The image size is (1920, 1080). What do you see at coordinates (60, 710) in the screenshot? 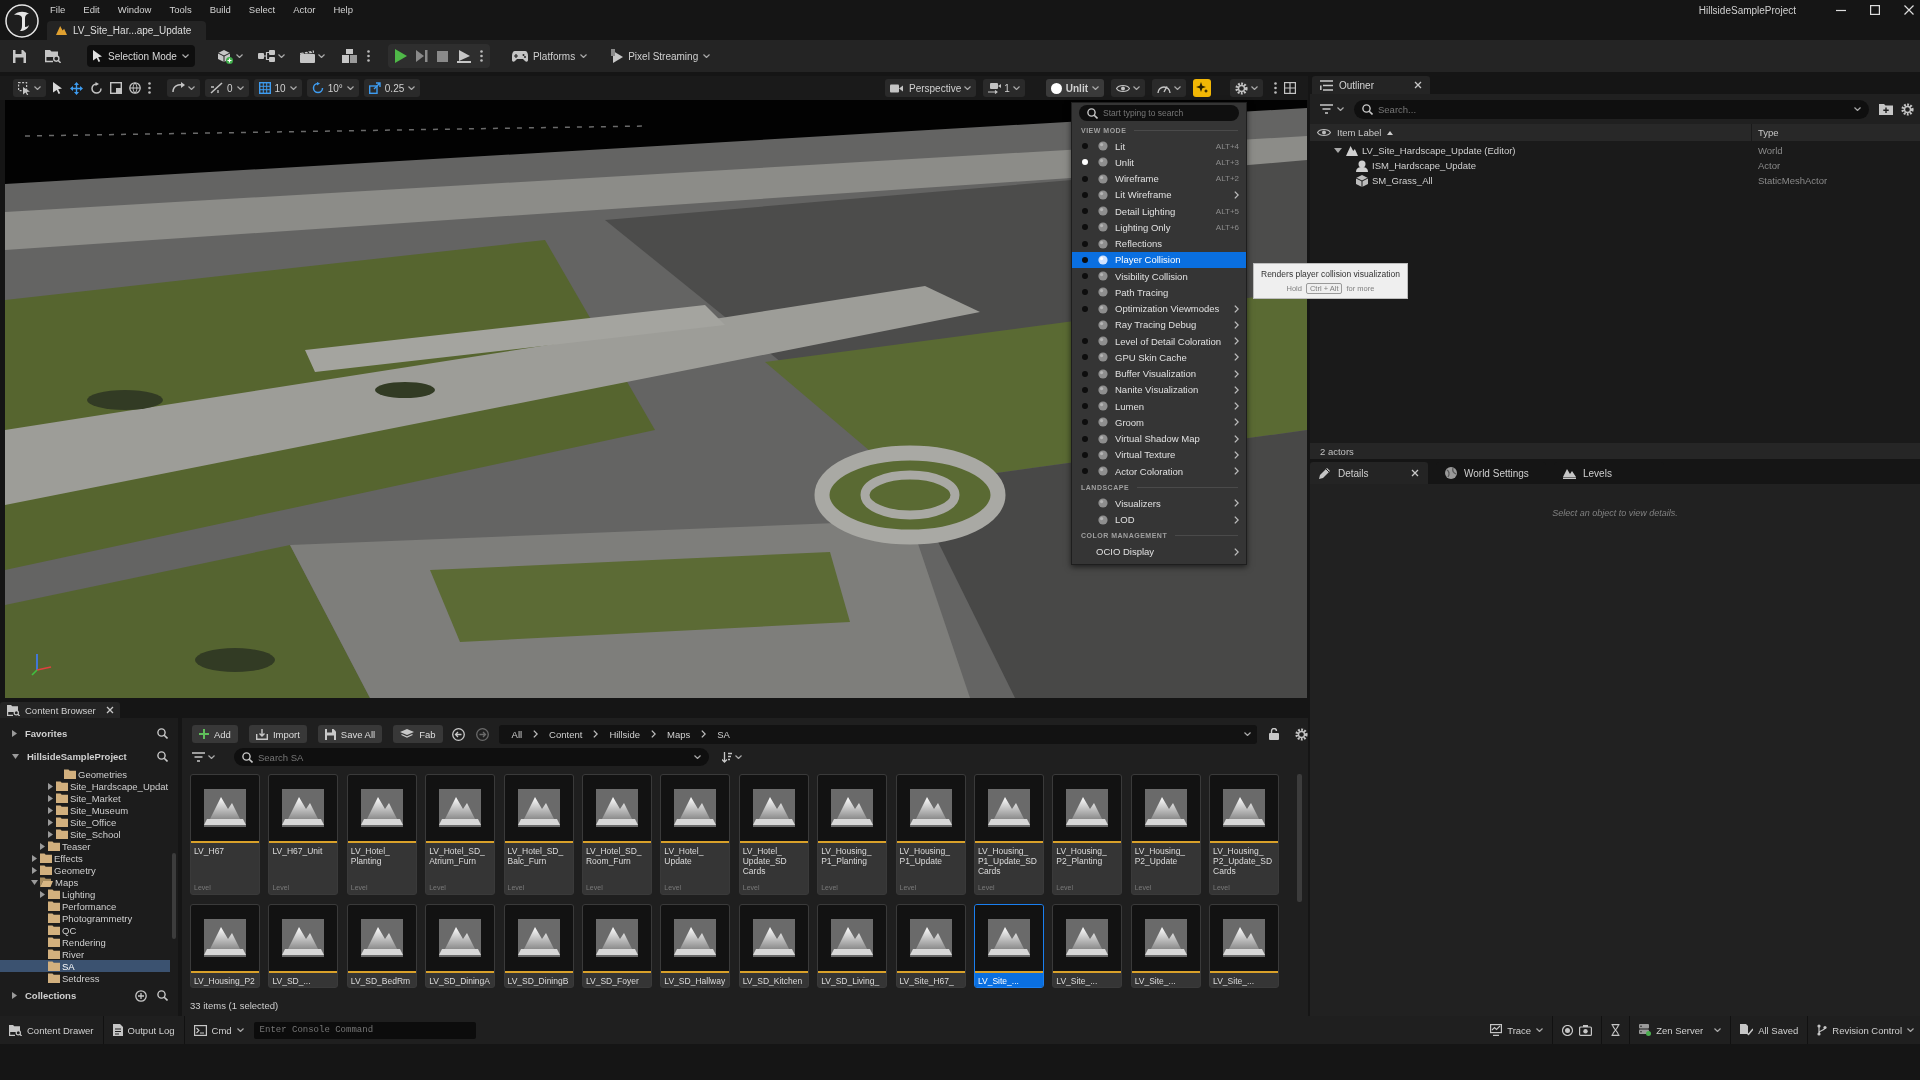
I see `panel-tab: Content Browser` at bounding box center [60, 710].